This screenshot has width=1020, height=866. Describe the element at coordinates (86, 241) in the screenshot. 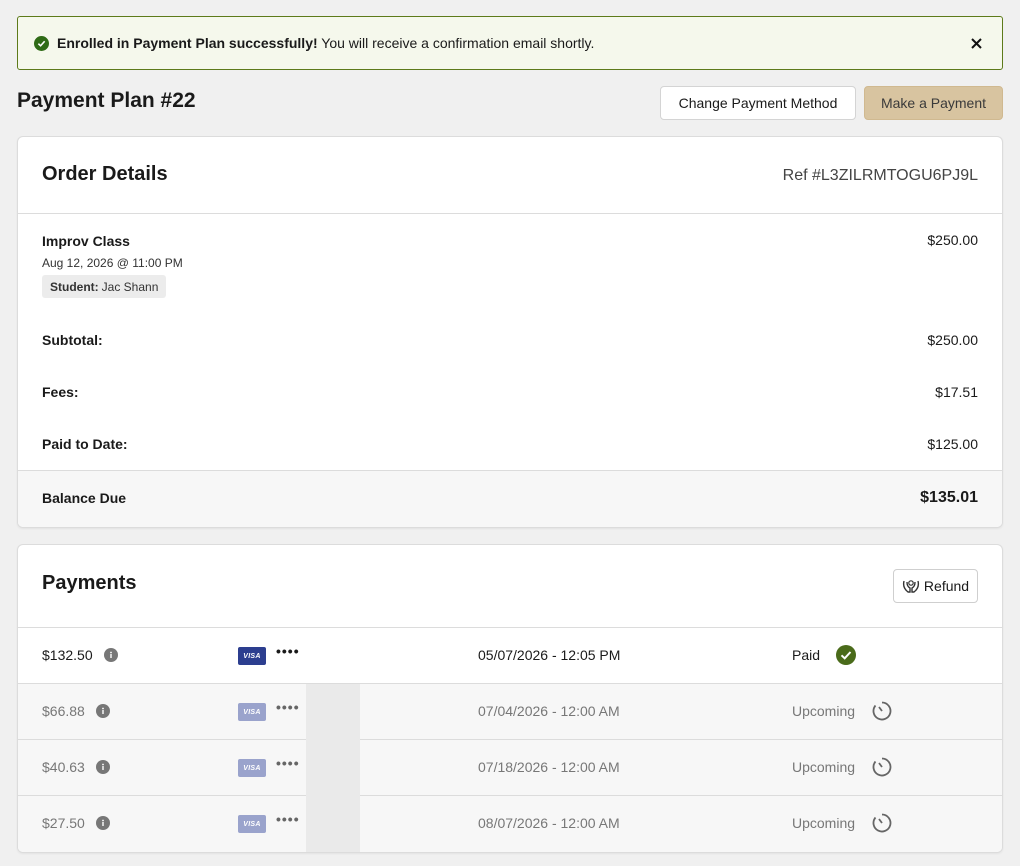

I see `item-name: Improv Class` at that location.